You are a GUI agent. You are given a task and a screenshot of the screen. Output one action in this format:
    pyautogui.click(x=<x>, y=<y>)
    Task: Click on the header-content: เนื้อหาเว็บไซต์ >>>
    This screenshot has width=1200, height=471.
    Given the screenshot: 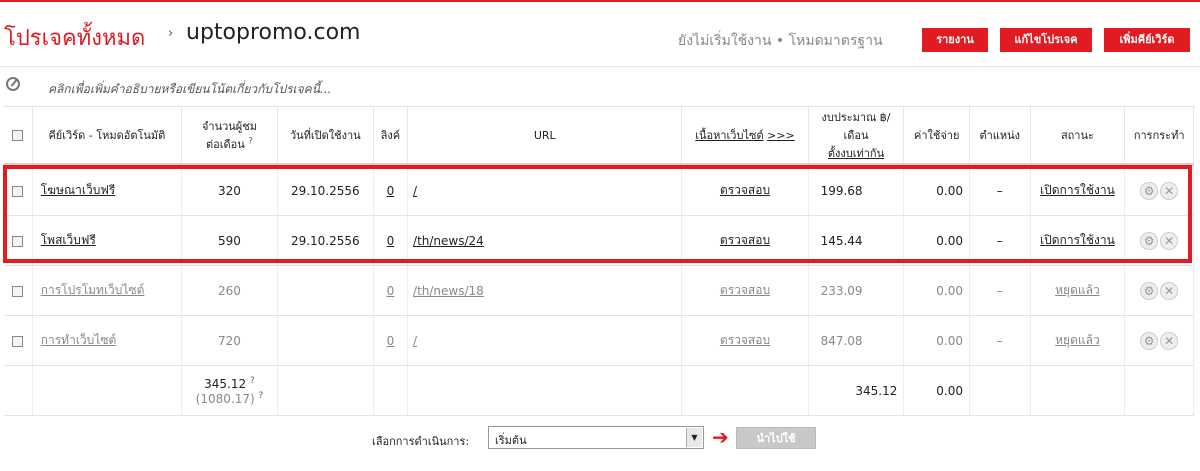 What is the action you would take?
    pyautogui.click(x=745, y=136)
    